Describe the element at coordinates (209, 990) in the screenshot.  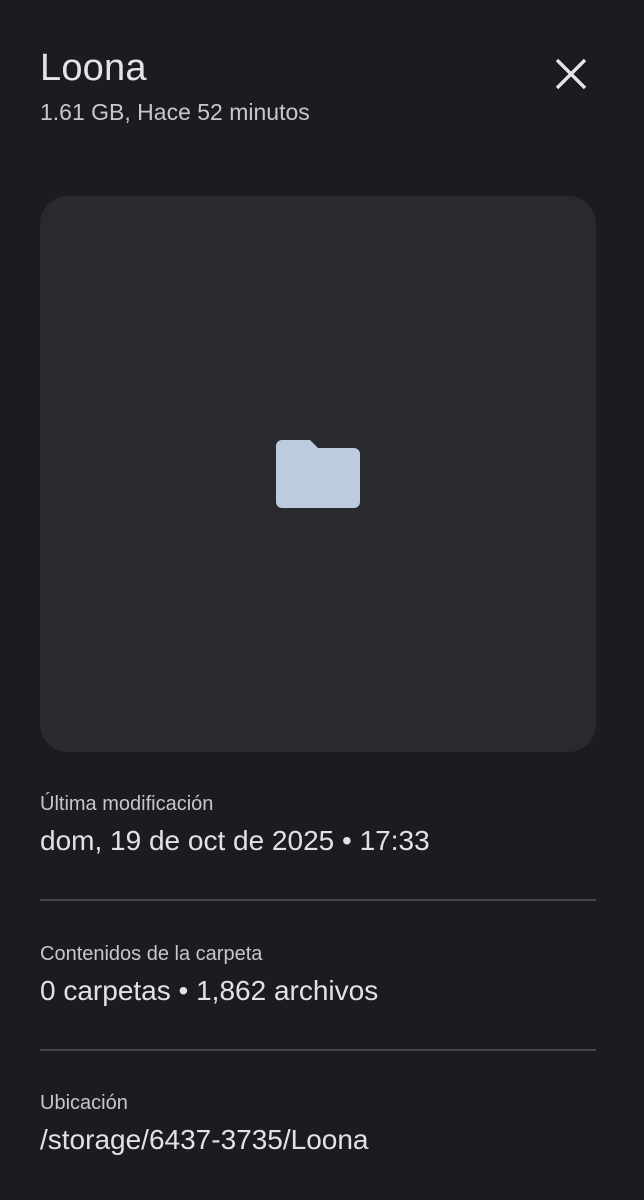
I see `folder-contents-value: 0 carpetas • 1,862 archivos` at that location.